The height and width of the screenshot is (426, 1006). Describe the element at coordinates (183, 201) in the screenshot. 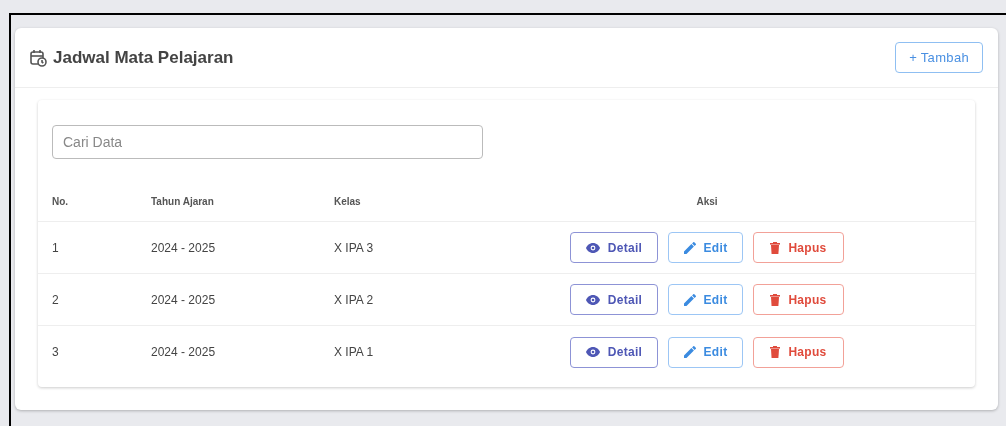

I see `column-header: Tahun Ajaran` at that location.